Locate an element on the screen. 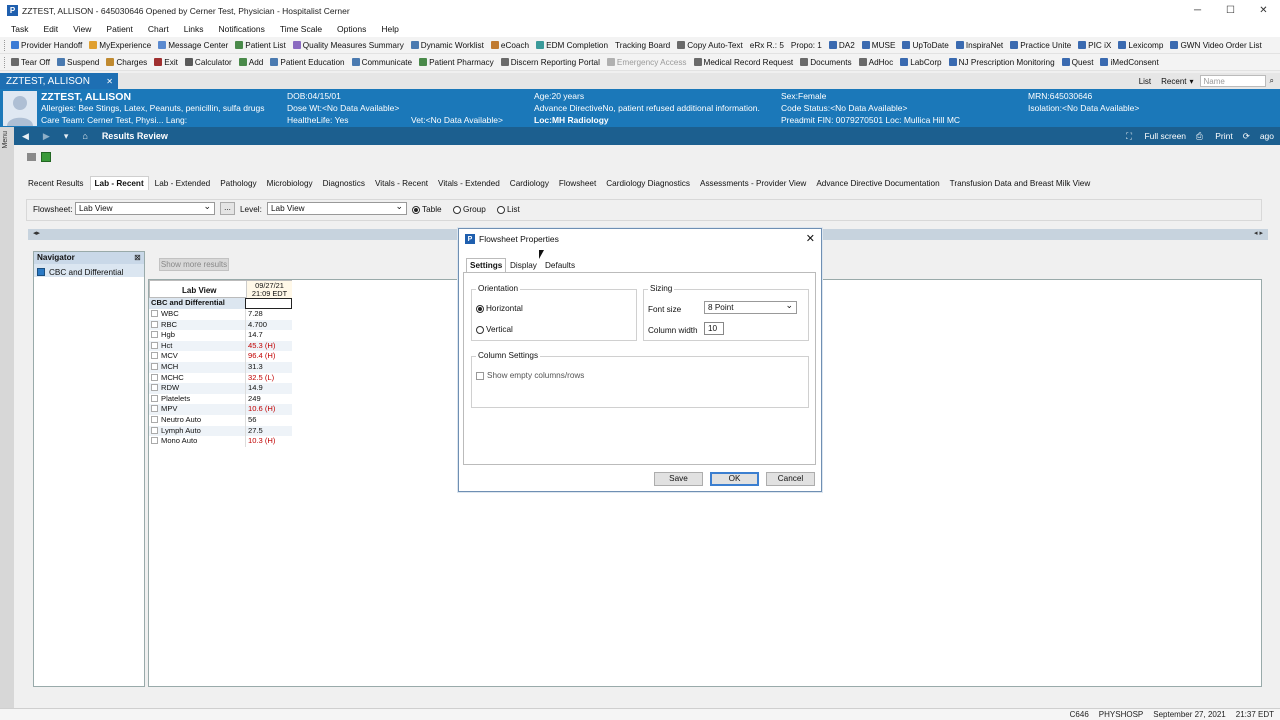 The image size is (1280, 720). result-value: 32.5 (L) is located at coordinates (268, 378).